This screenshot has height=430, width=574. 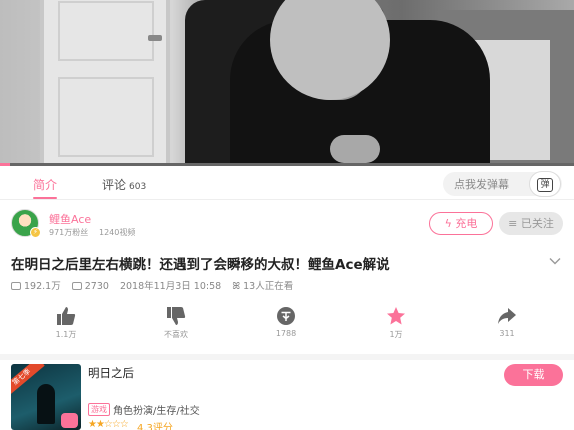 What do you see at coordinates (69, 232) in the screenshot?
I see `uploader-fans: 971万粉丝` at bounding box center [69, 232].